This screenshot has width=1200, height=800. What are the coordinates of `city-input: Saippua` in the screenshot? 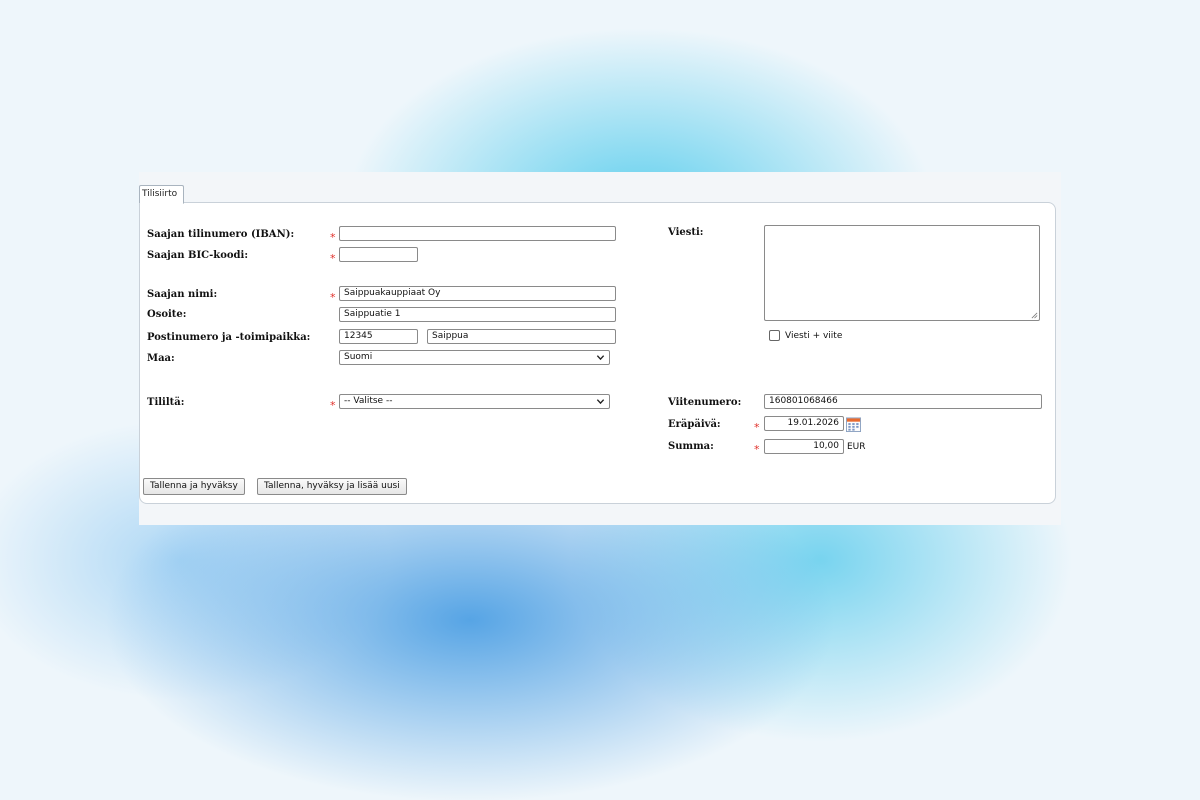 It's located at (521, 336).